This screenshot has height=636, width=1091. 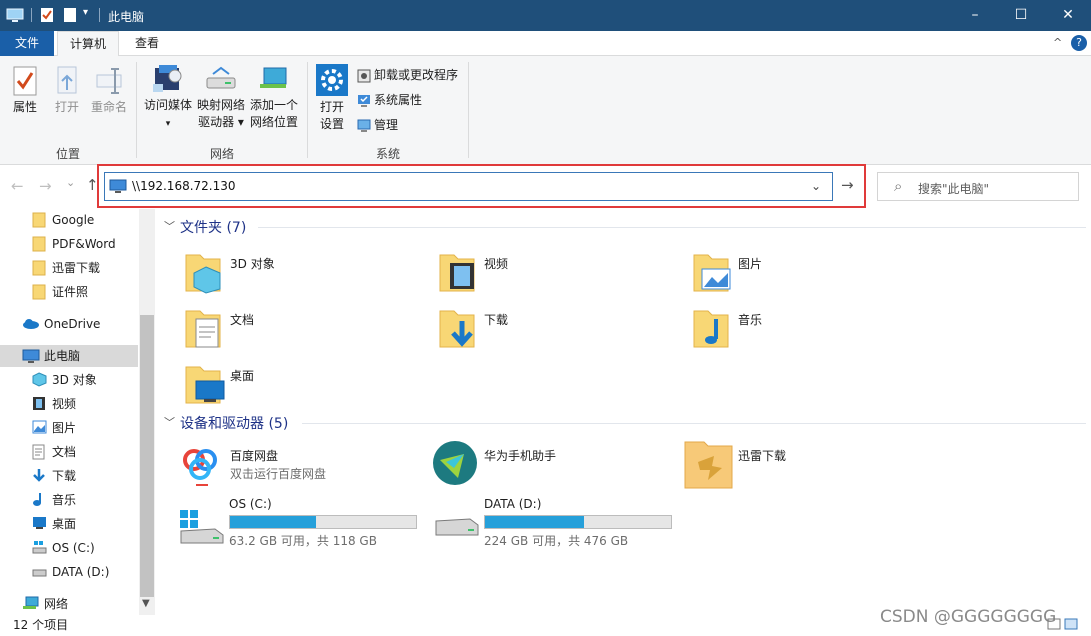 I want to click on folder-label: 下载, so click(x=496, y=320).